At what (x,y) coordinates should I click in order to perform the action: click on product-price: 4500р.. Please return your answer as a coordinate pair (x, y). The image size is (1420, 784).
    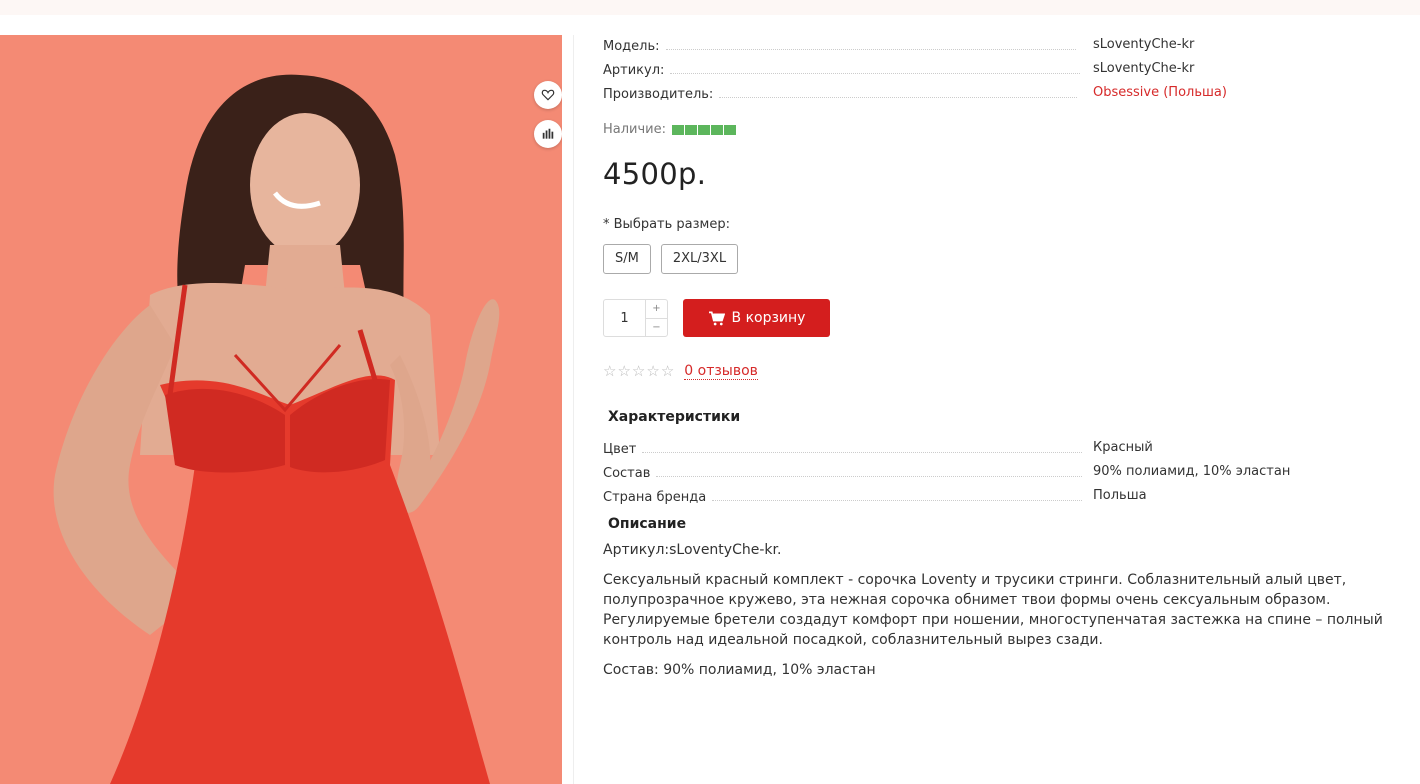
    Looking at the image, I should click on (655, 174).